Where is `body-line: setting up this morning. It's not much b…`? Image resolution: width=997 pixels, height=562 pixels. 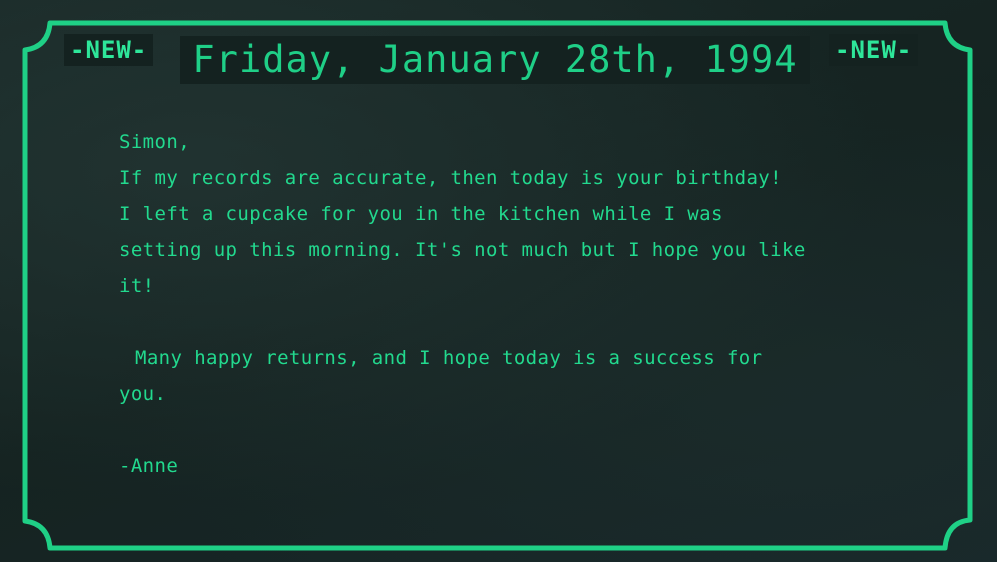 body-line: setting up this morning. It's not much b… is located at coordinates (462, 250).